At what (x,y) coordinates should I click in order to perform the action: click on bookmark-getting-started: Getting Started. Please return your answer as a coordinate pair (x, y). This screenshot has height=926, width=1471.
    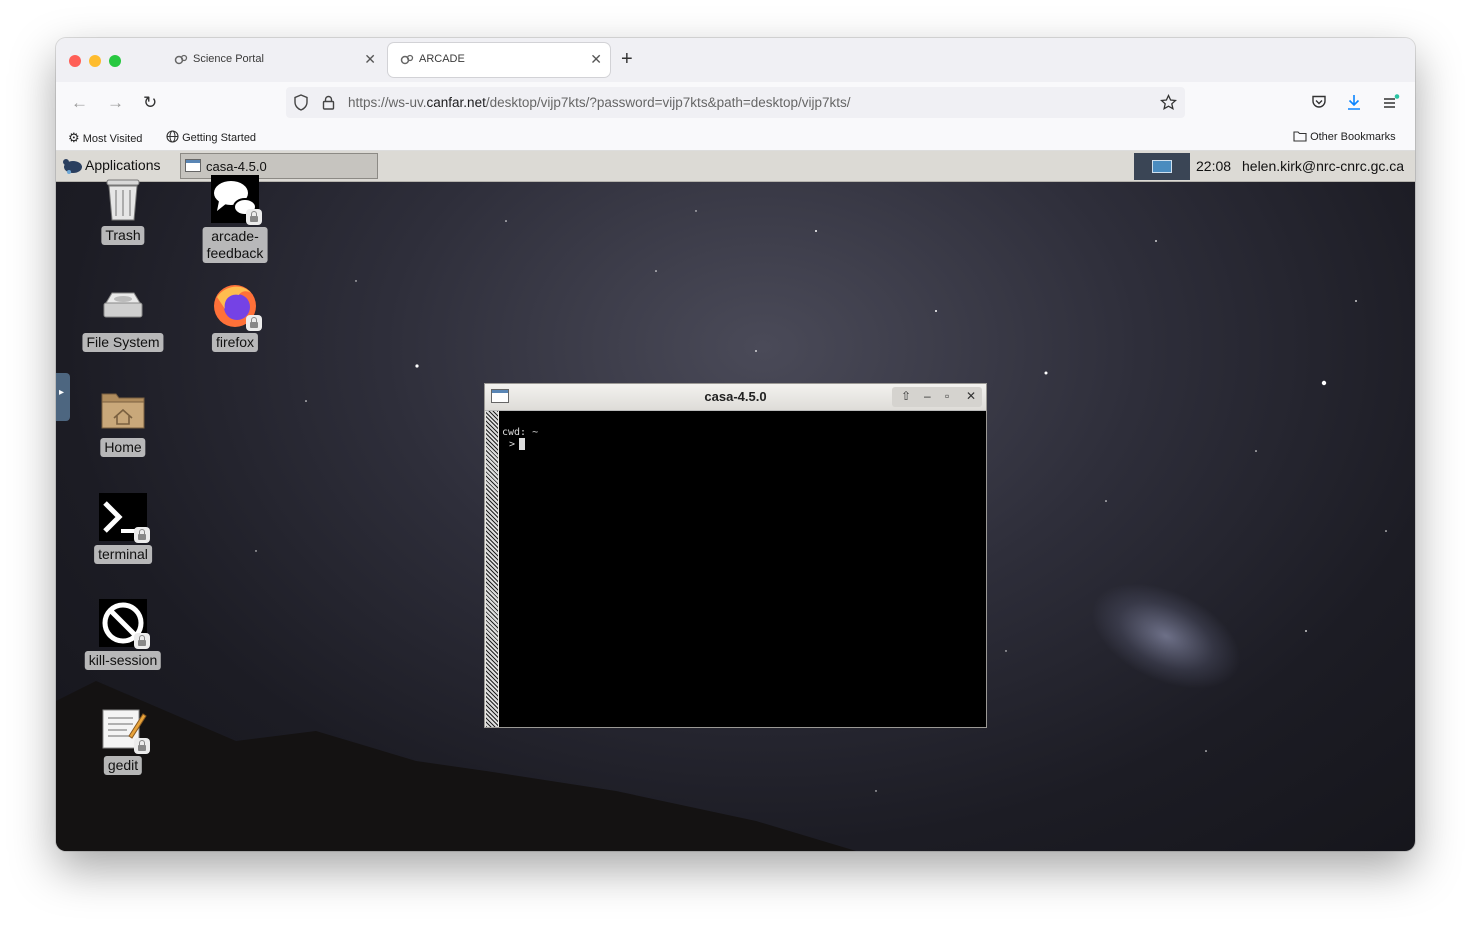
    Looking at the image, I should click on (211, 137).